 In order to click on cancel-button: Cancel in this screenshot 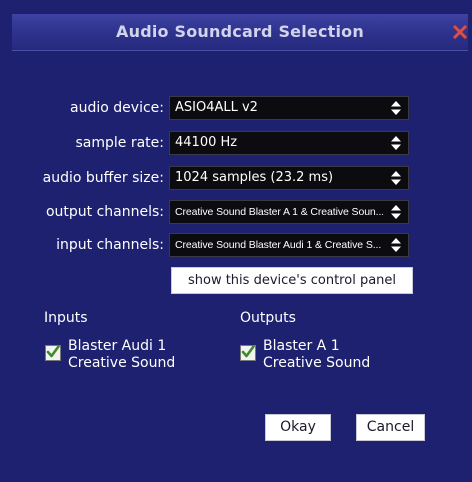, I will do `click(390, 427)`.